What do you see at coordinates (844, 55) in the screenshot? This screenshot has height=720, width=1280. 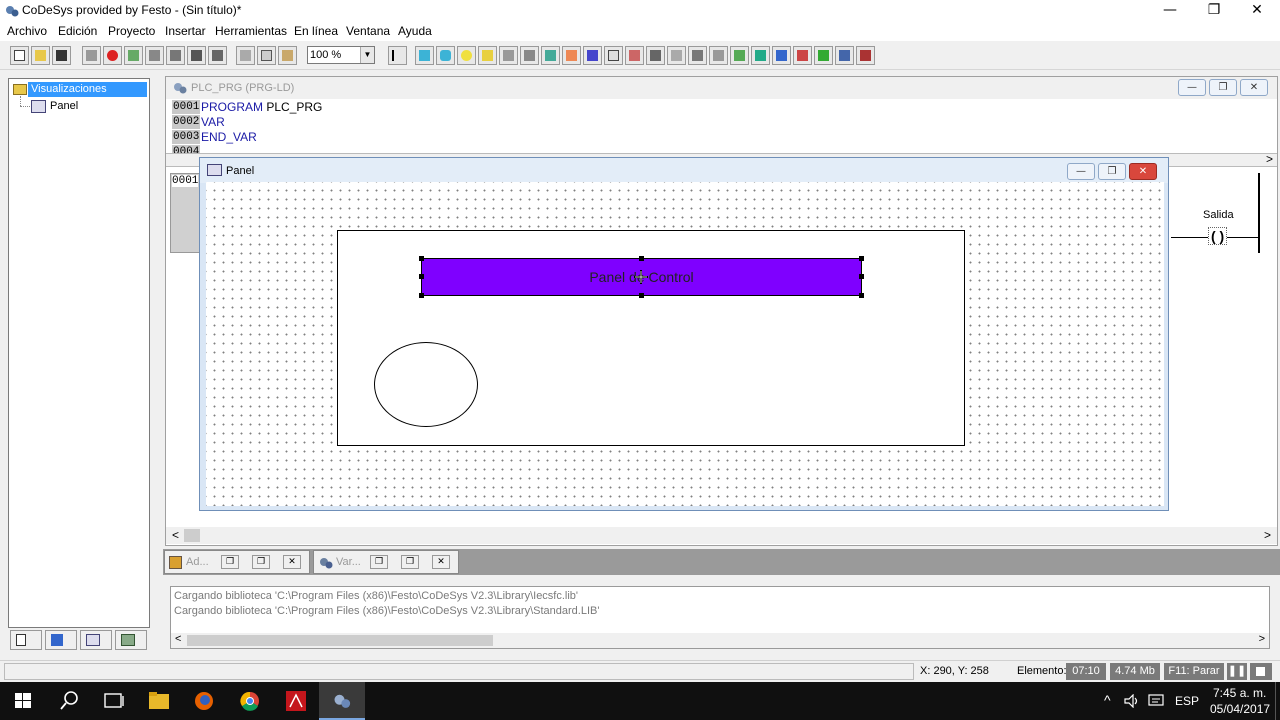 I see `slider-tool-button` at bounding box center [844, 55].